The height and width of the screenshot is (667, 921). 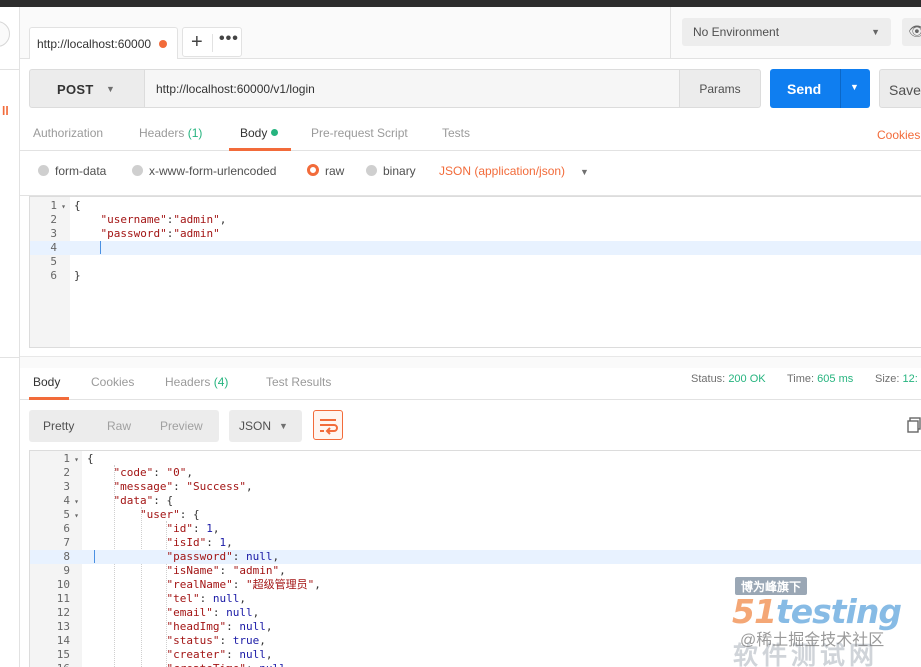 What do you see at coordinates (246, 640) in the screenshot?
I see `json-value: true` at bounding box center [246, 640].